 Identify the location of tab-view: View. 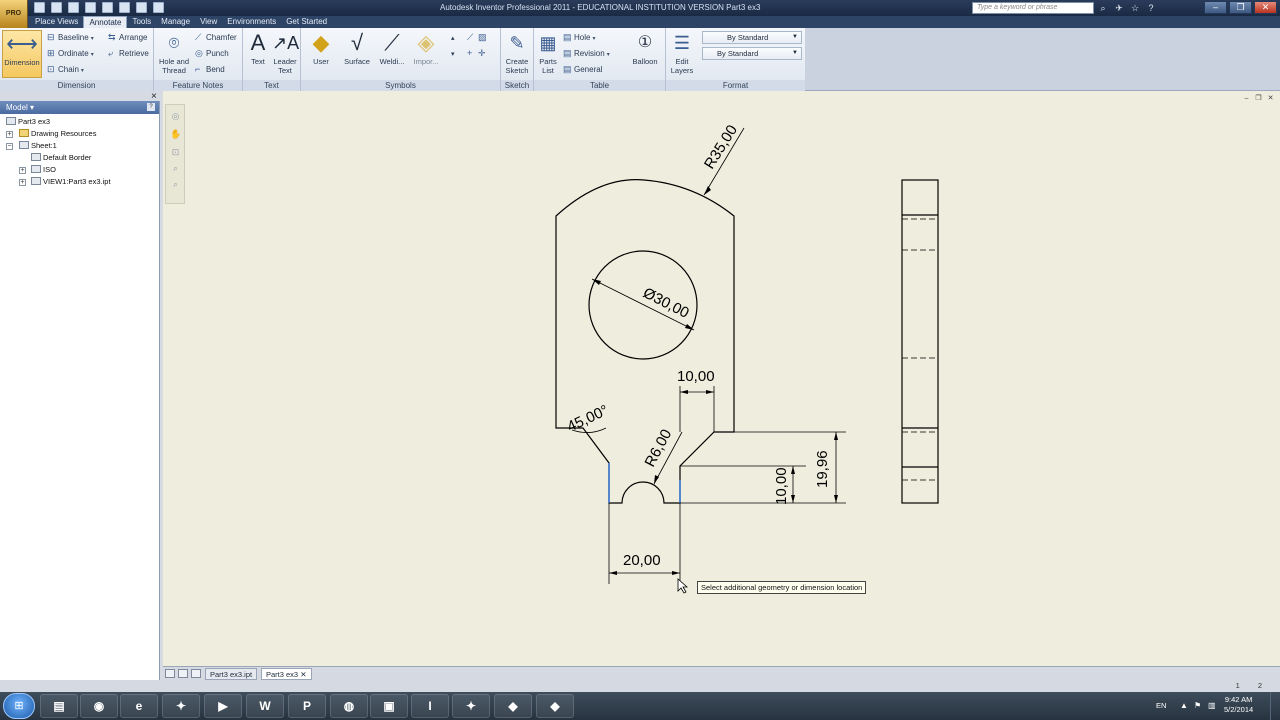
(208, 22).